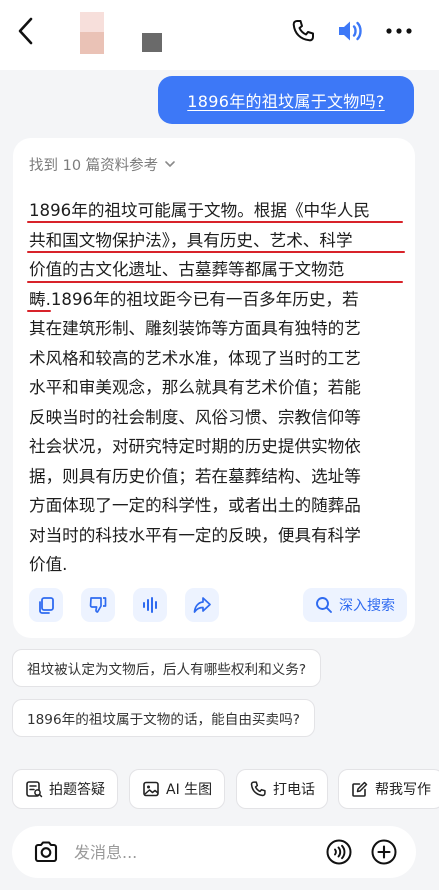 This screenshot has width=439, height=890. I want to click on avatar-bottom-pixel, so click(92, 43).